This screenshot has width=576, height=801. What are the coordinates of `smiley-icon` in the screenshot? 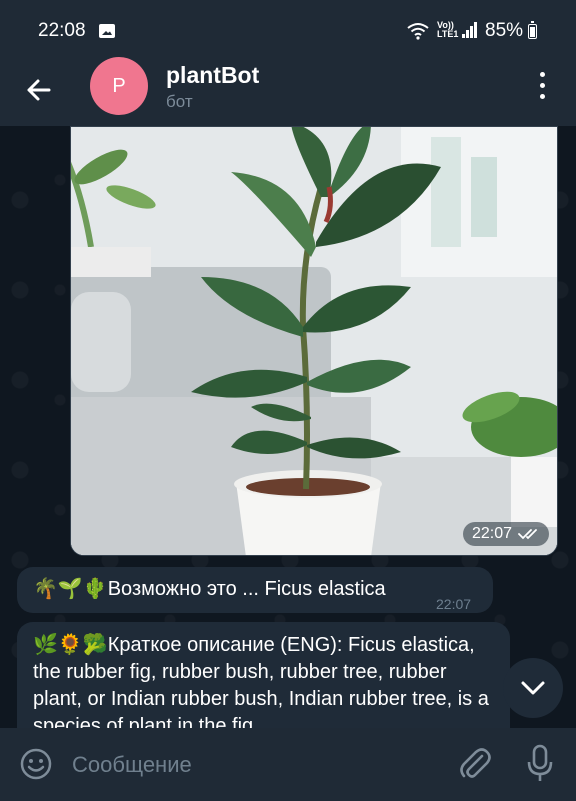 It's located at (36, 764).